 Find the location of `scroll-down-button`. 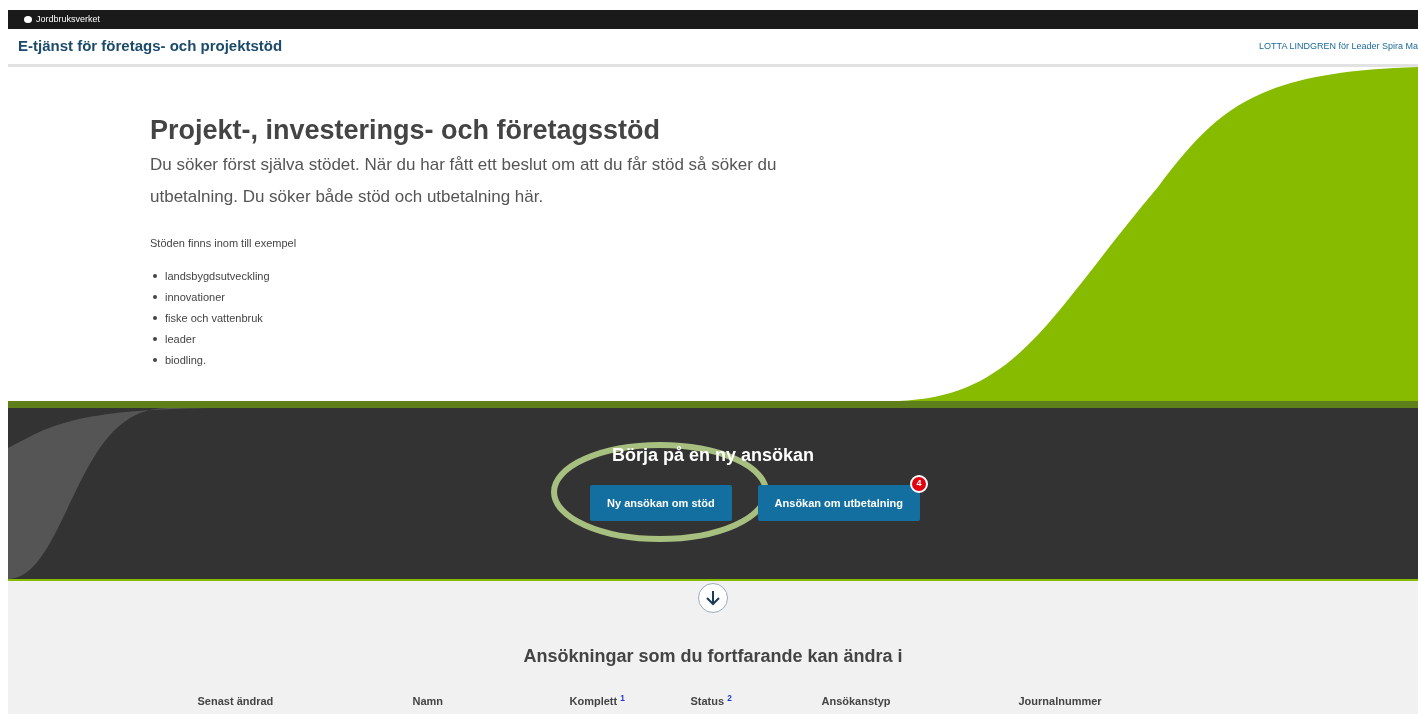

scroll-down-button is located at coordinates (713, 598).